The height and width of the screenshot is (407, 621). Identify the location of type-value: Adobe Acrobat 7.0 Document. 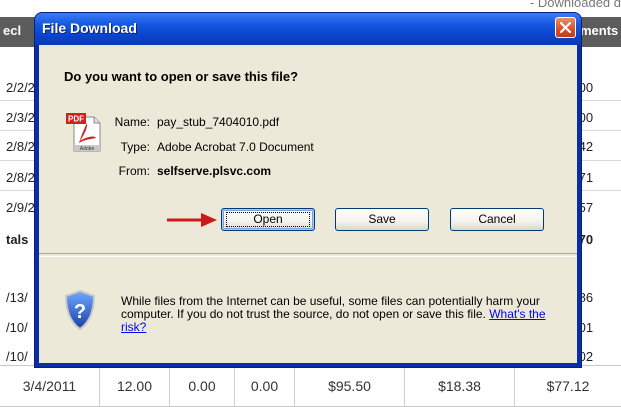
(235, 147).